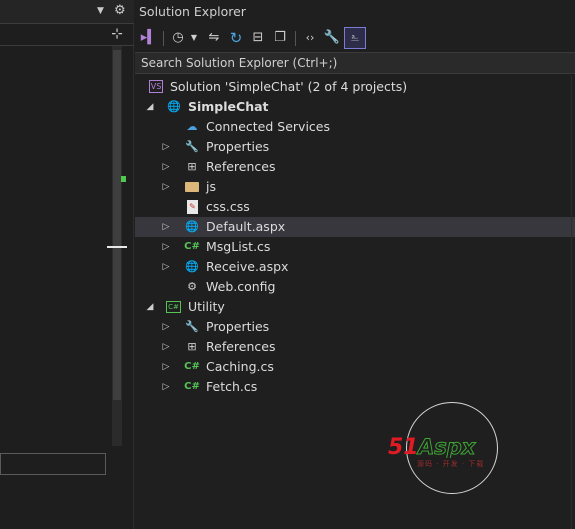 Image resolution: width=575 pixels, height=529 pixels. What do you see at coordinates (289, 86) in the screenshot?
I see `tree-item-label: Solution 'SimpleChat' (2 of 4 projects)` at bounding box center [289, 86].